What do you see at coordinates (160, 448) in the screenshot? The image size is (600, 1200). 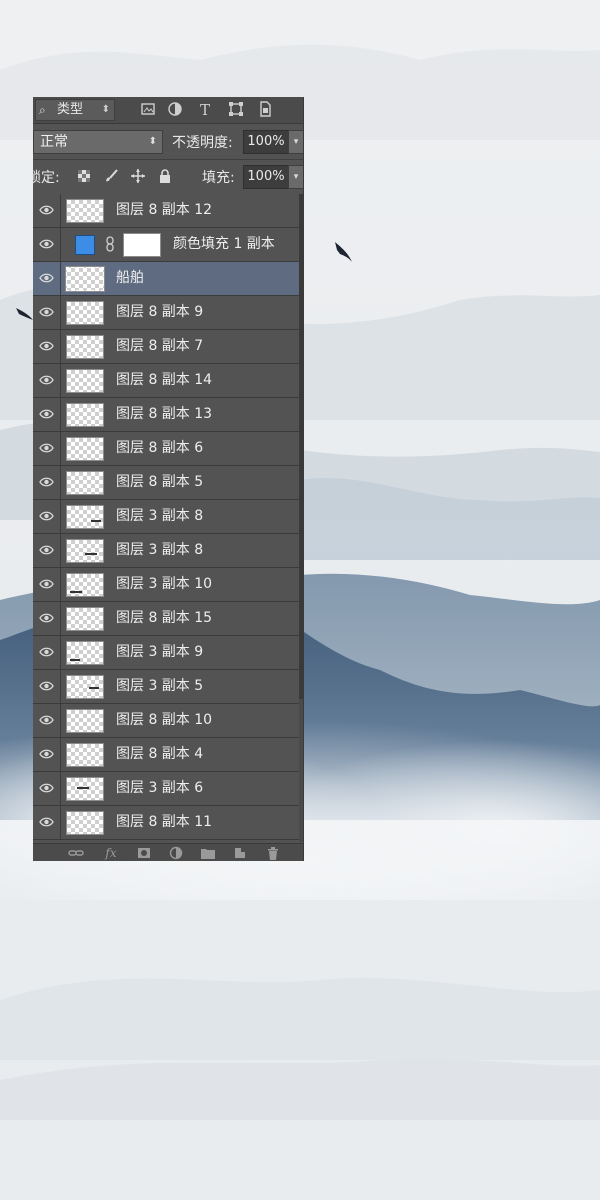 I see `layer-name: 图层 8 副本 6` at bounding box center [160, 448].